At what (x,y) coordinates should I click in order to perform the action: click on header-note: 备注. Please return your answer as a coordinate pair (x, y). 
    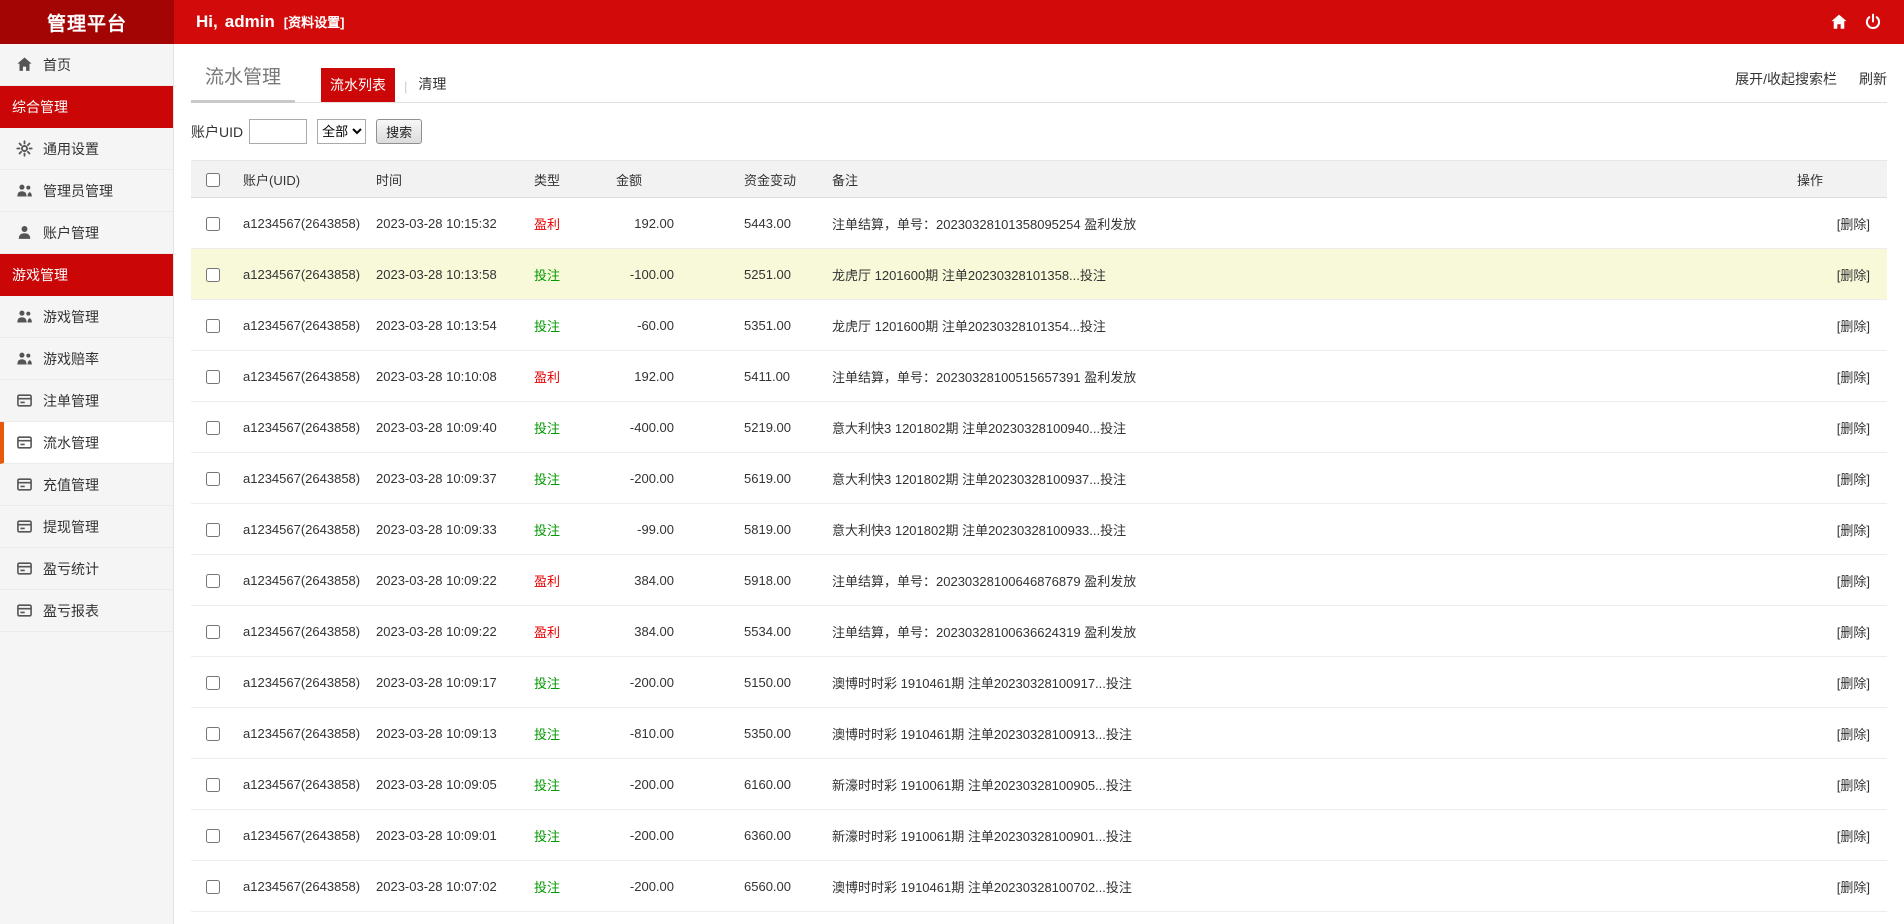
    Looking at the image, I should click on (1314, 179).